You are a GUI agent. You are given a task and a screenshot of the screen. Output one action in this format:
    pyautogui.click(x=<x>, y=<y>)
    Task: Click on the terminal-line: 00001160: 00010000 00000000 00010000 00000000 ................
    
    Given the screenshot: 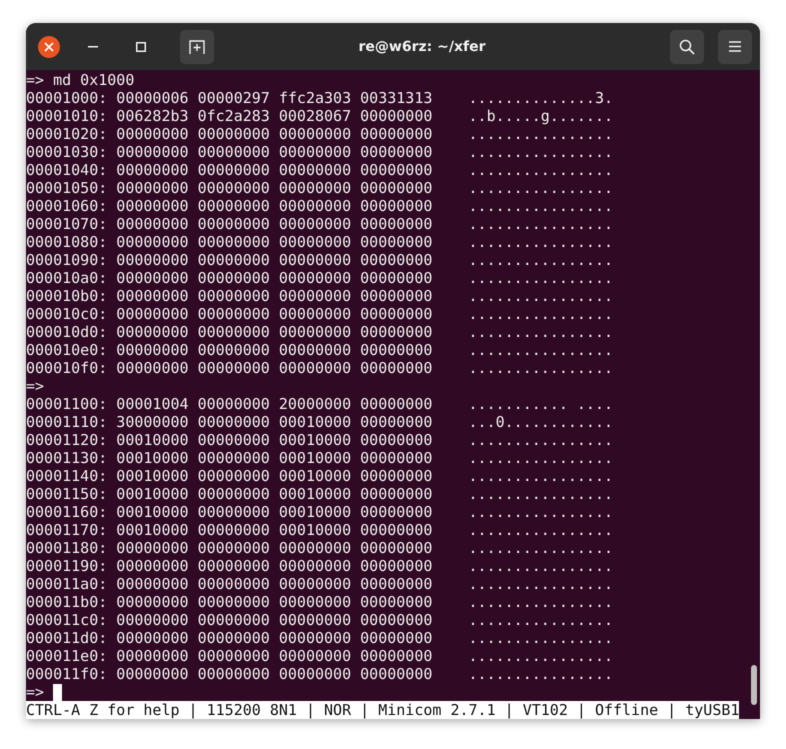 What is the action you would take?
    pyautogui.click(x=319, y=512)
    